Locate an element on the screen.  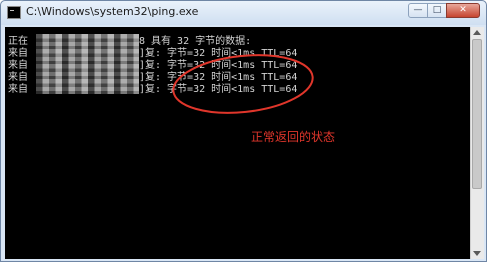
window-controls: — □ ✕ is located at coordinates (444, 10).